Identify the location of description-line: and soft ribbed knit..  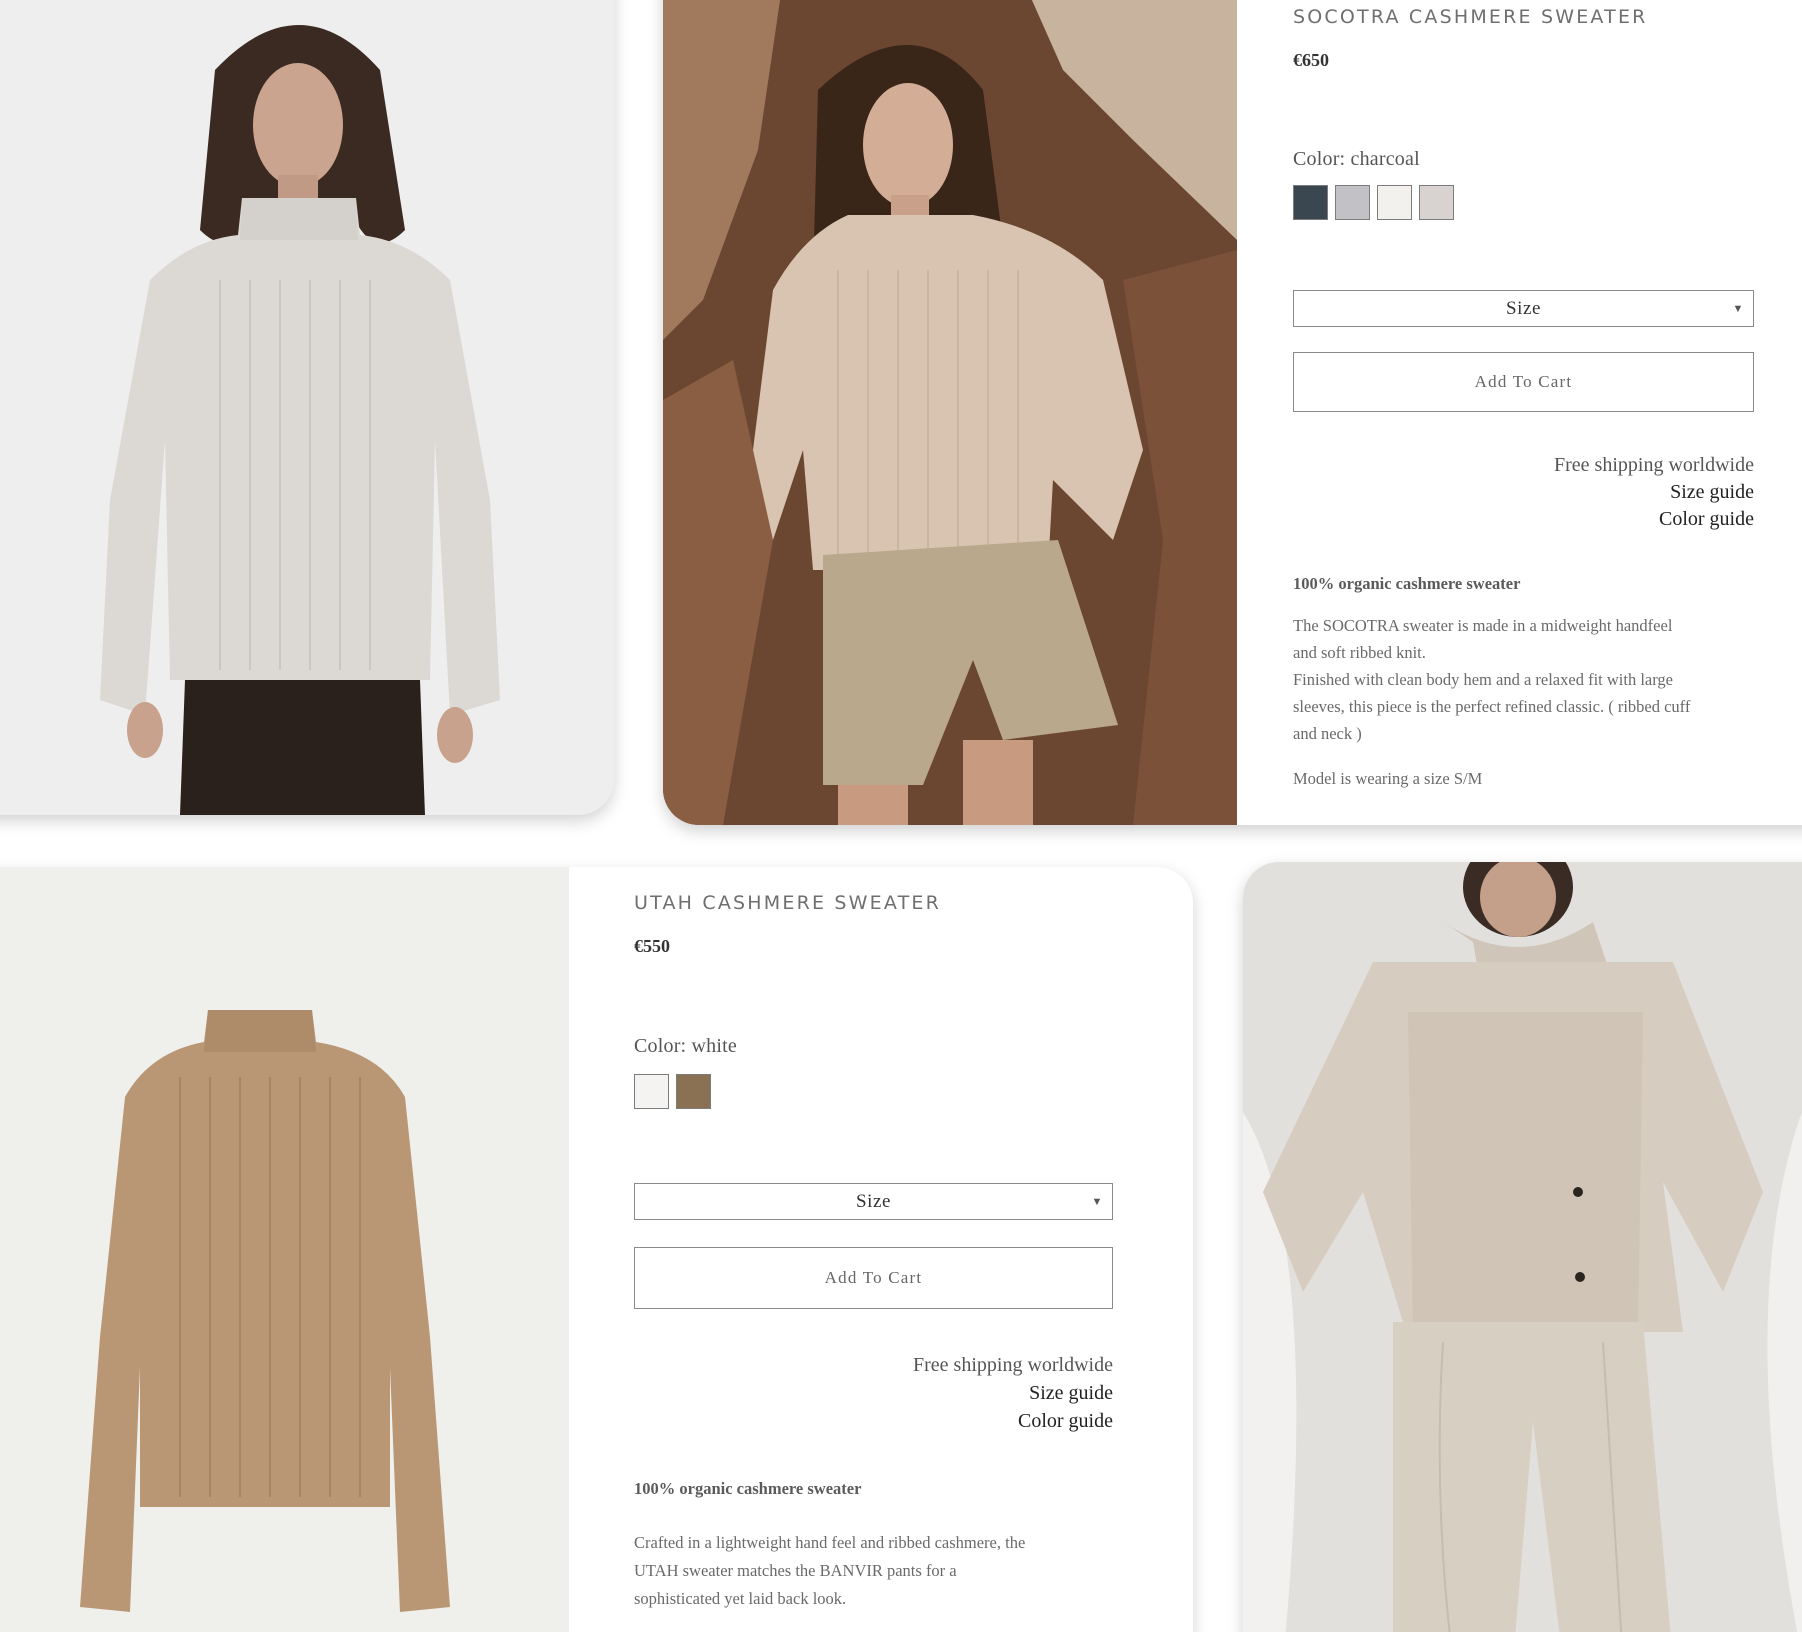
(1359, 652).